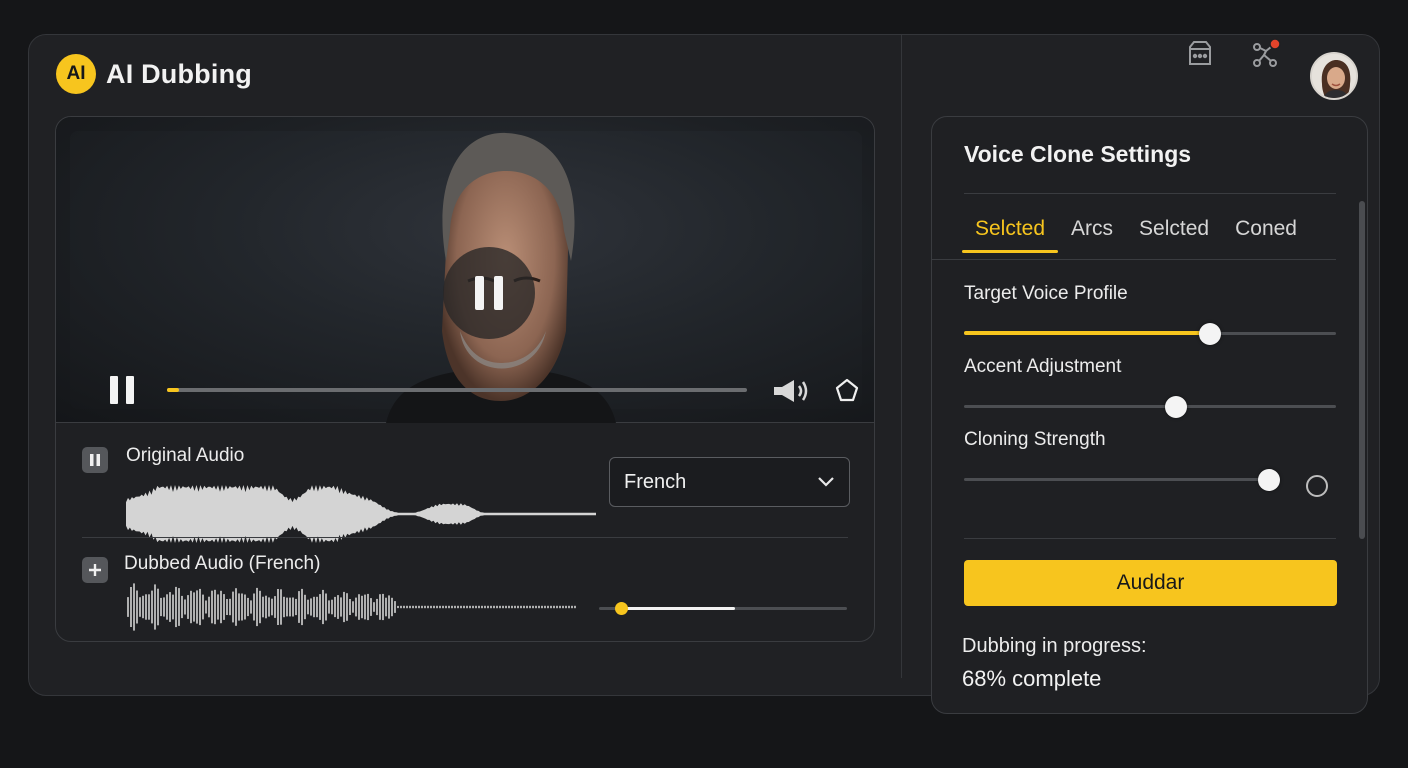 The height and width of the screenshot is (768, 1408). Describe the element at coordinates (826, 482) in the screenshot. I see `chevron-down-icon` at that location.